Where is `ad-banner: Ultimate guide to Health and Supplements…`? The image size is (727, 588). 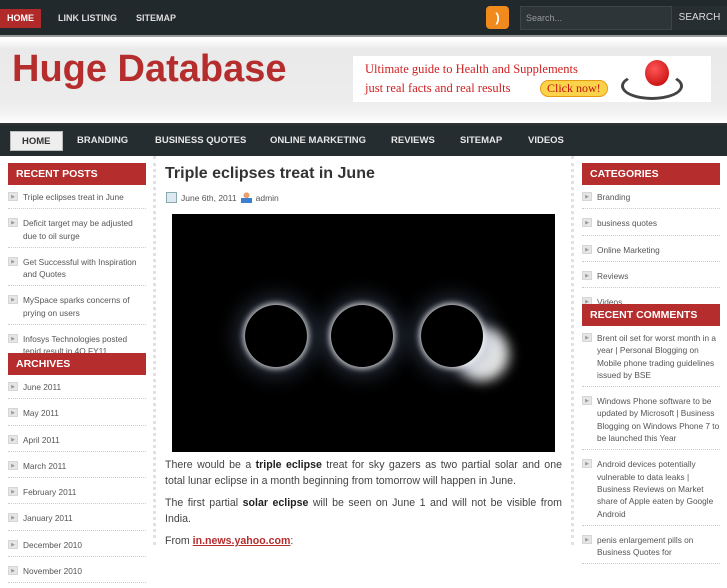
ad-banner: Ultimate guide to Health and Supplements… is located at coordinates (532, 79).